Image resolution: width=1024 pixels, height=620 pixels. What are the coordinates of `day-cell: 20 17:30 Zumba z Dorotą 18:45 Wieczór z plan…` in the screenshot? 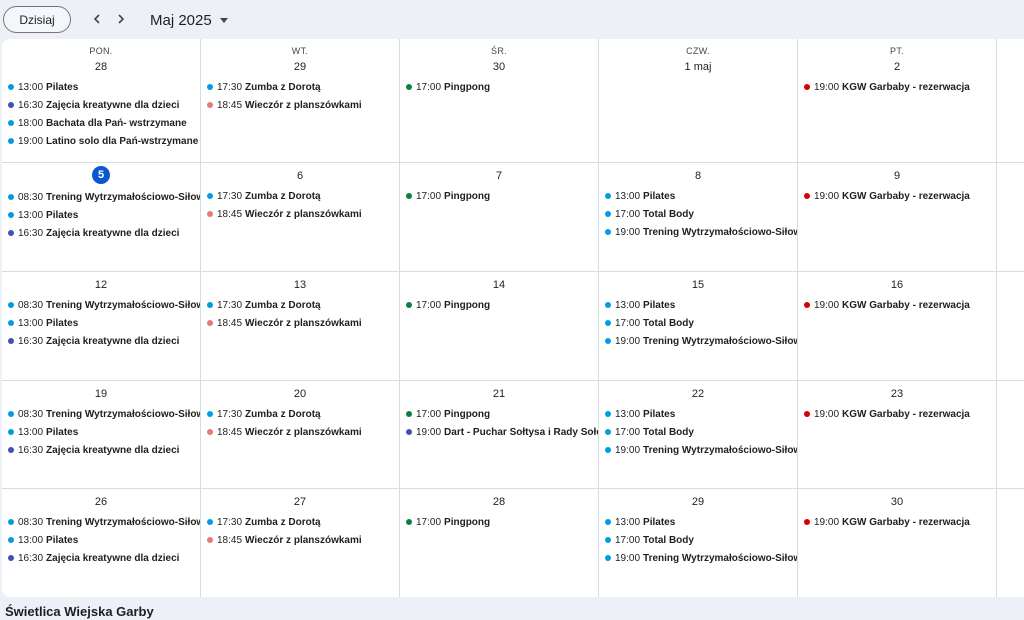 It's located at (300, 435).